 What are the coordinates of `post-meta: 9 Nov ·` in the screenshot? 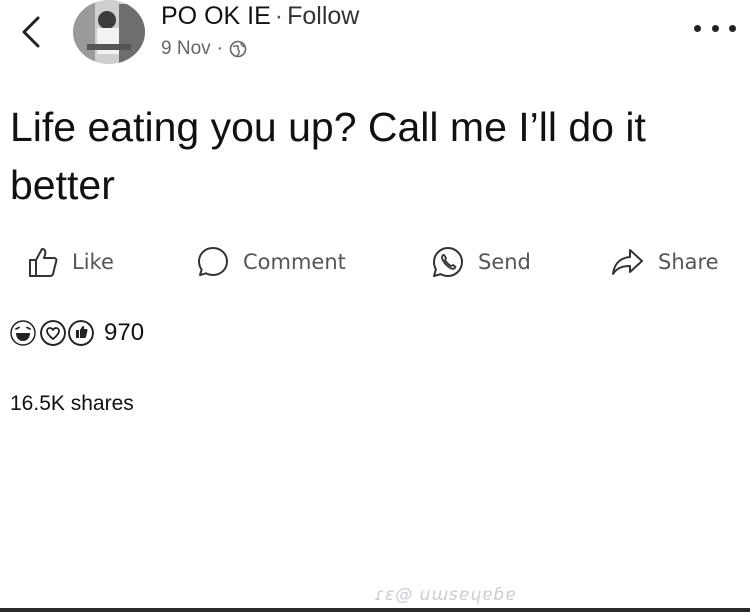 It's located at (204, 49).